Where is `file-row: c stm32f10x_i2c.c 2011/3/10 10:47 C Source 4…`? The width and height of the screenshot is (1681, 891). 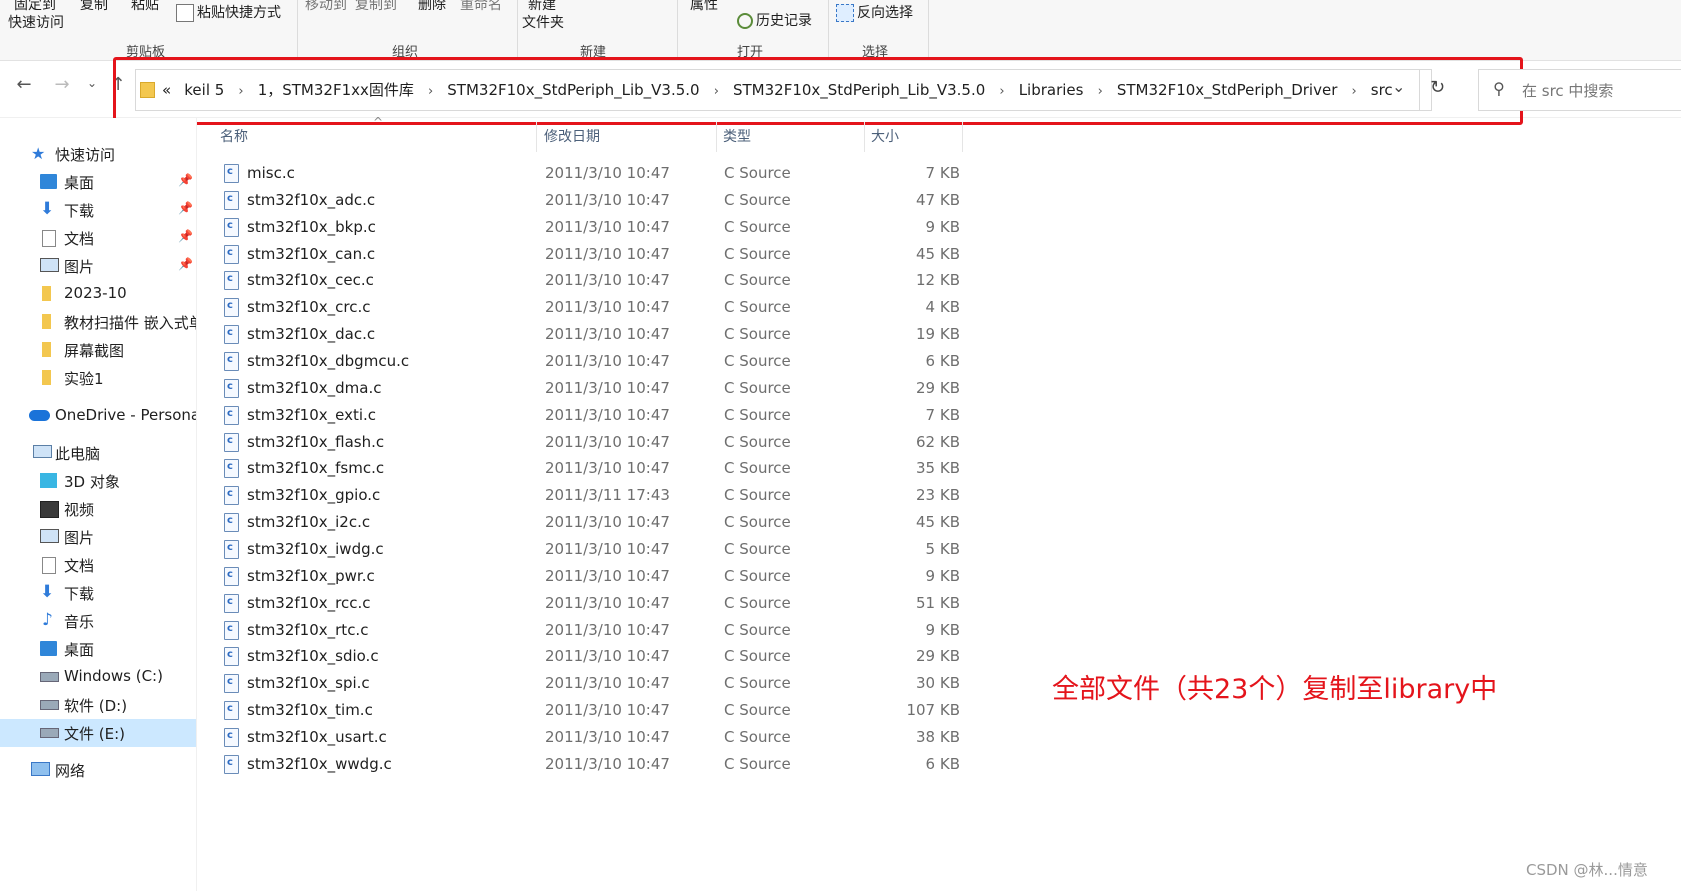 file-row: c stm32f10x_i2c.c 2011/3/10 10:47 C Source 4… is located at coordinates (595, 523).